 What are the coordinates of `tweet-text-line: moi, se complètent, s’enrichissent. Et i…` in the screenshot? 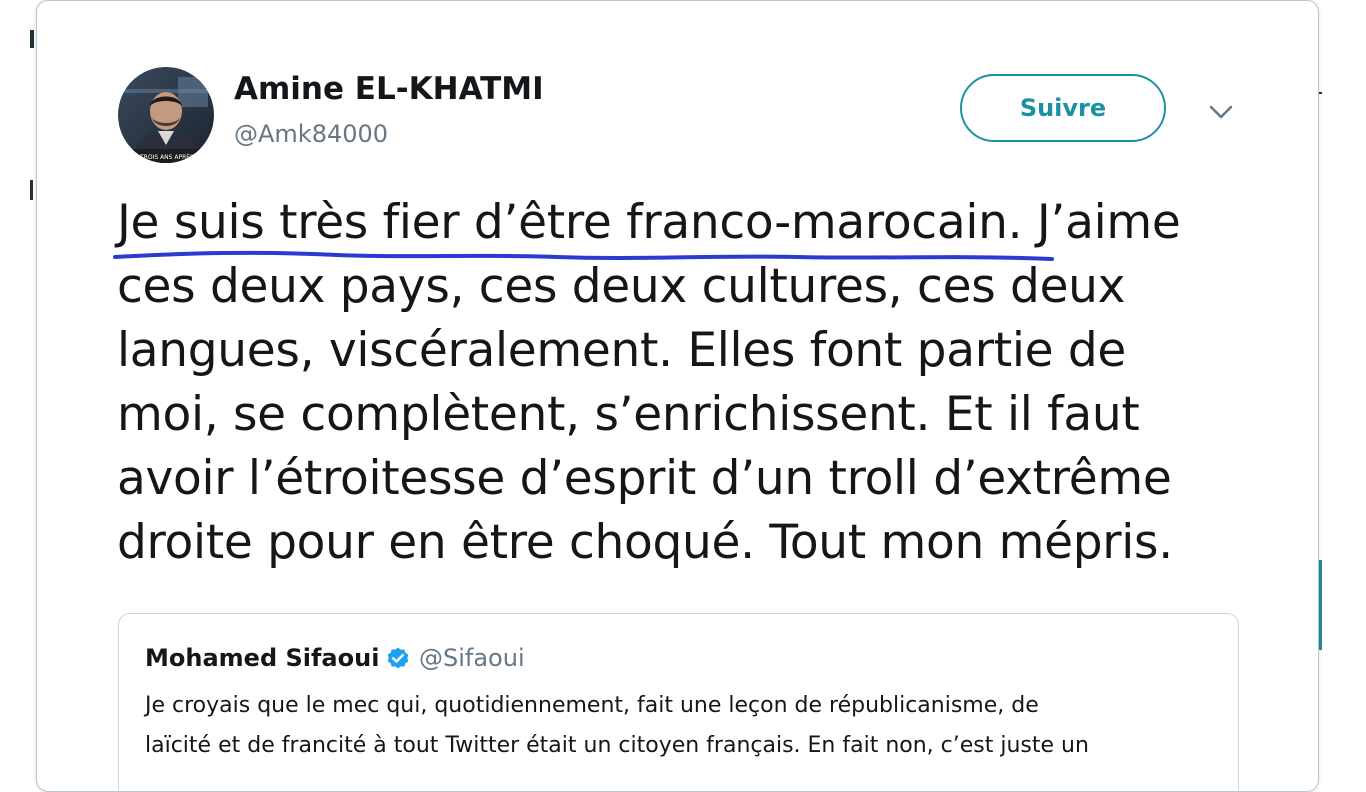 It's located at (628, 414).